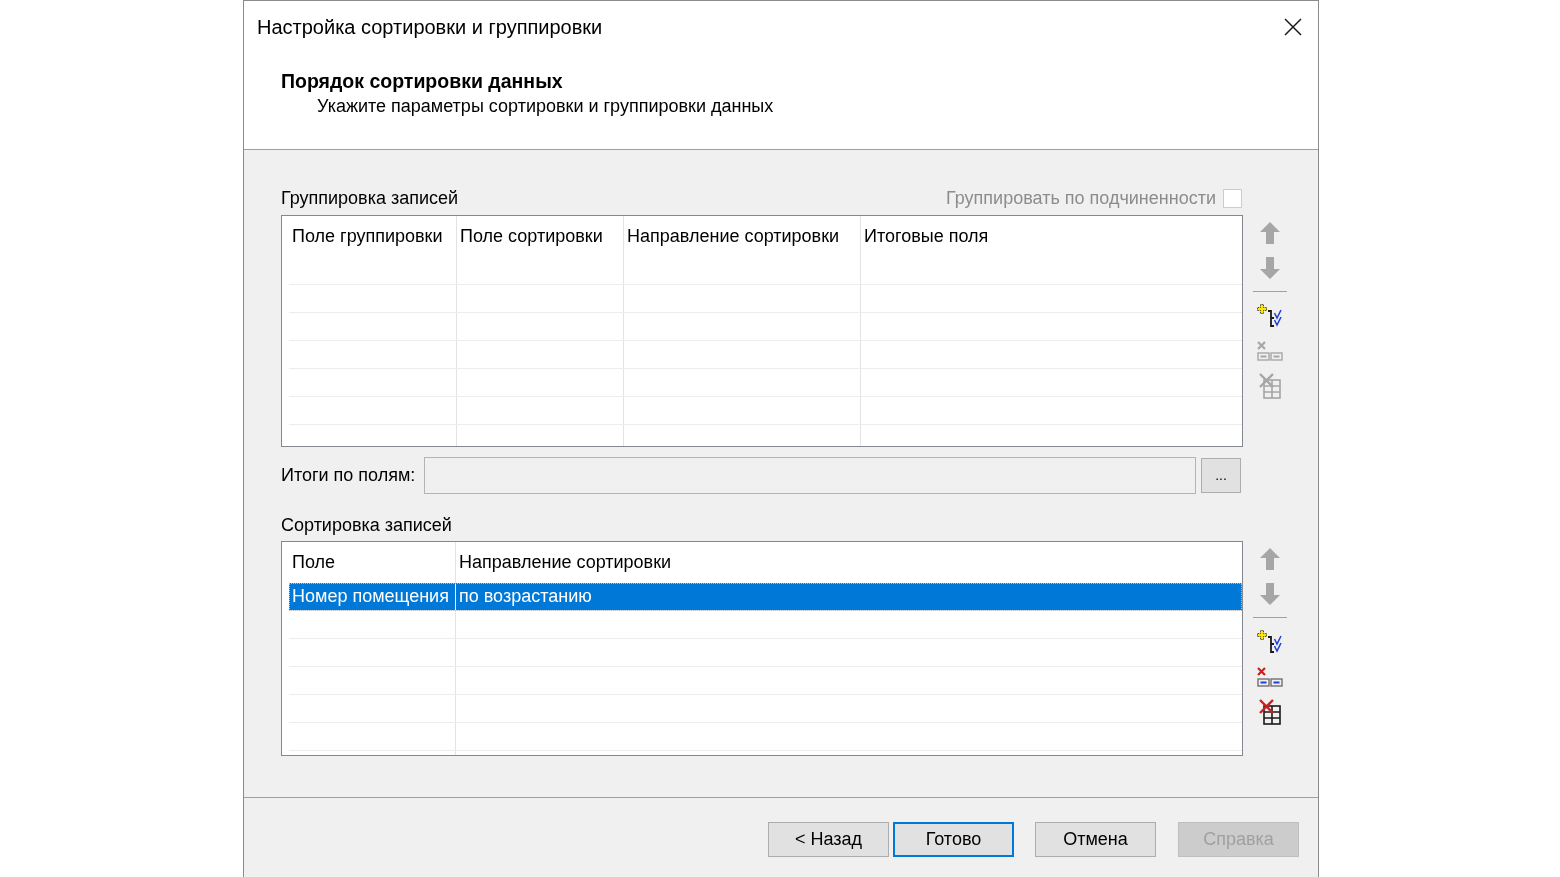  What do you see at coordinates (1095, 839) in the screenshot?
I see `dialog-button: Отмена` at bounding box center [1095, 839].